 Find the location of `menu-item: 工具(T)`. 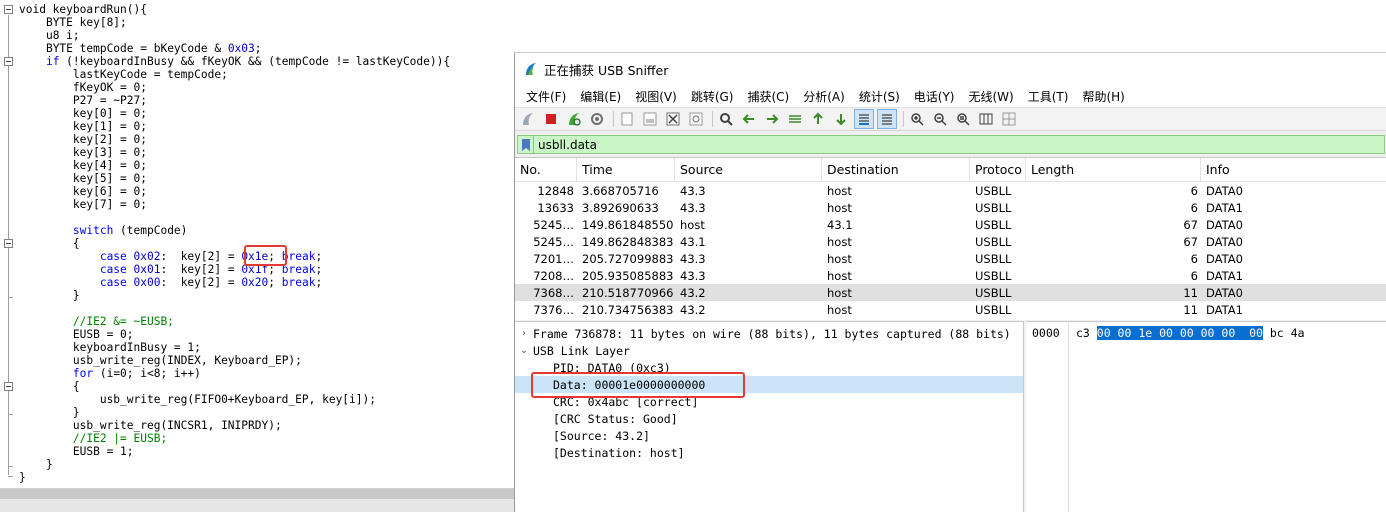

menu-item: 工具(T) is located at coordinates (1048, 96).